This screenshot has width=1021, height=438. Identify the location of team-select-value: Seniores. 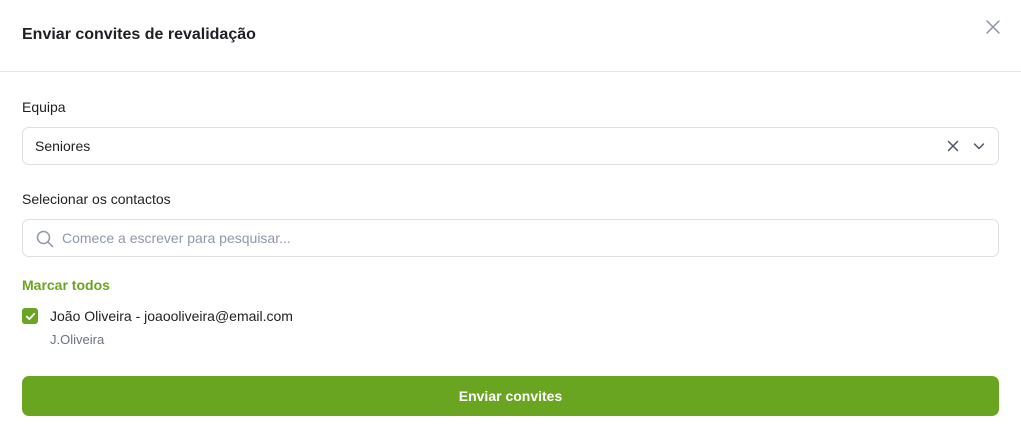
(63, 146).